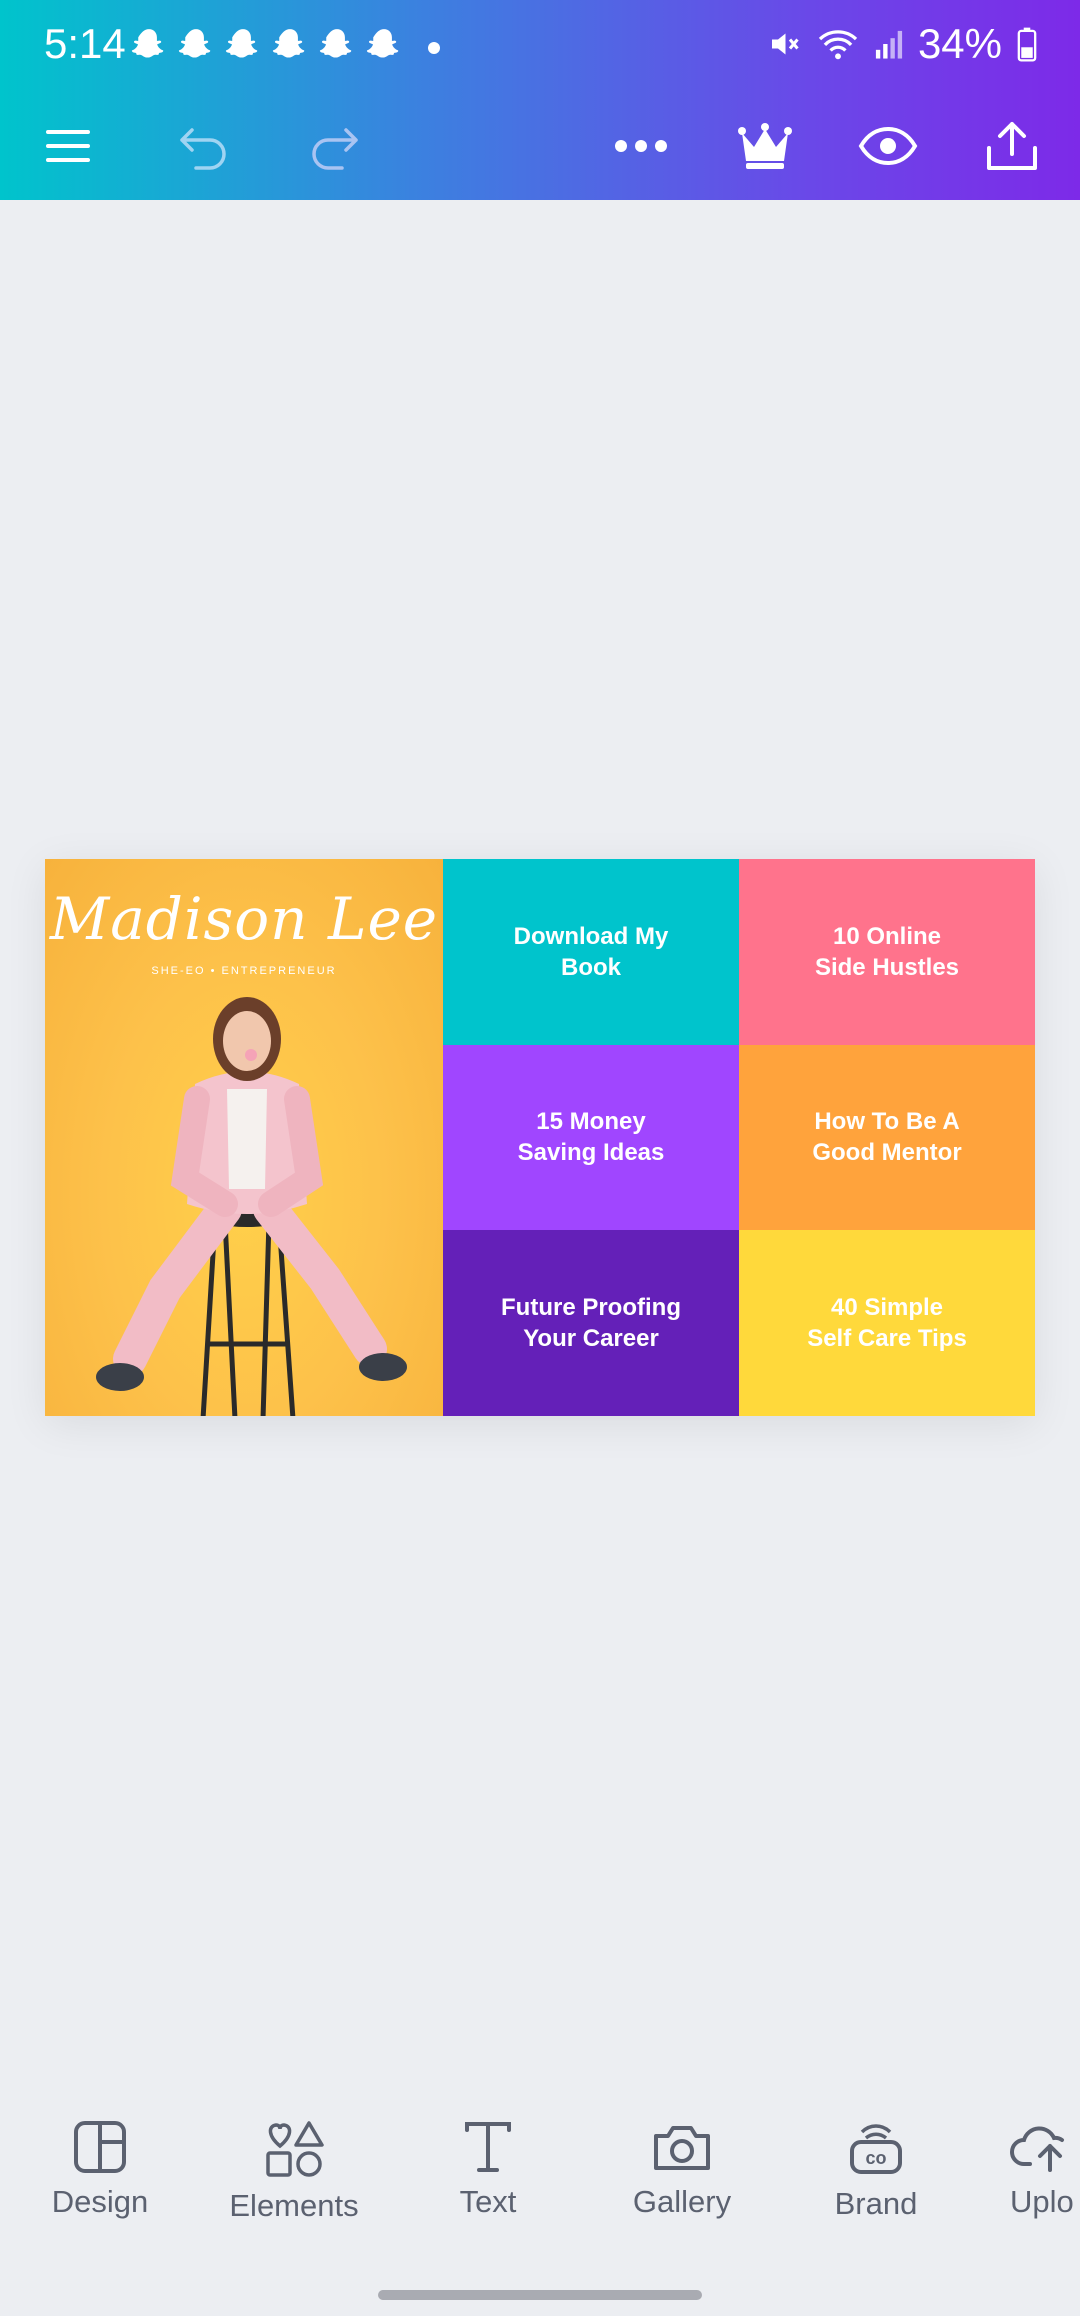 This screenshot has height=2316, width=1080. I want to click on nav-elements: Elements, so click(294, 2172).